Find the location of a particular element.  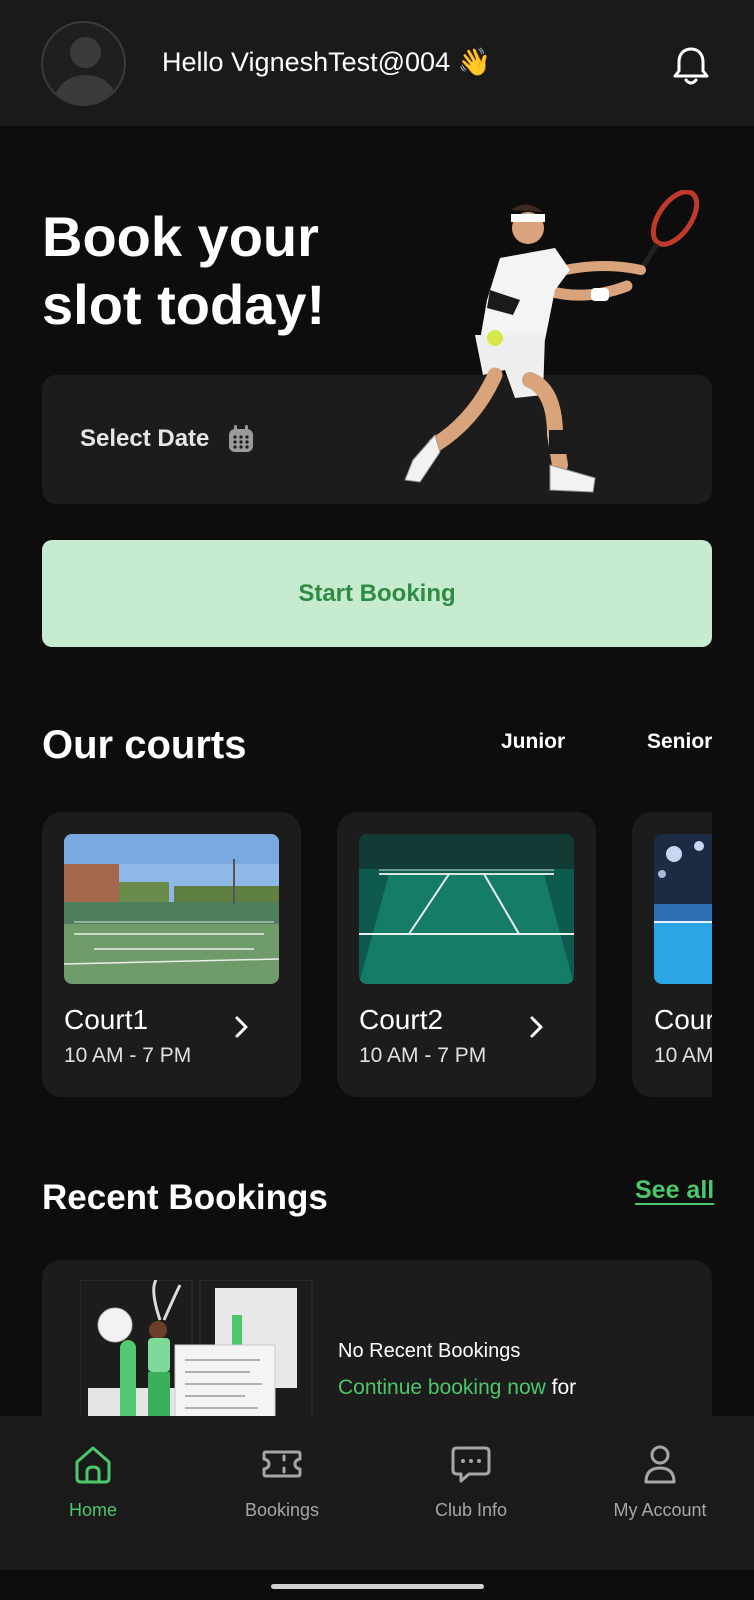

continue-booking-suffix: for is located at coordinates (561, 1387).